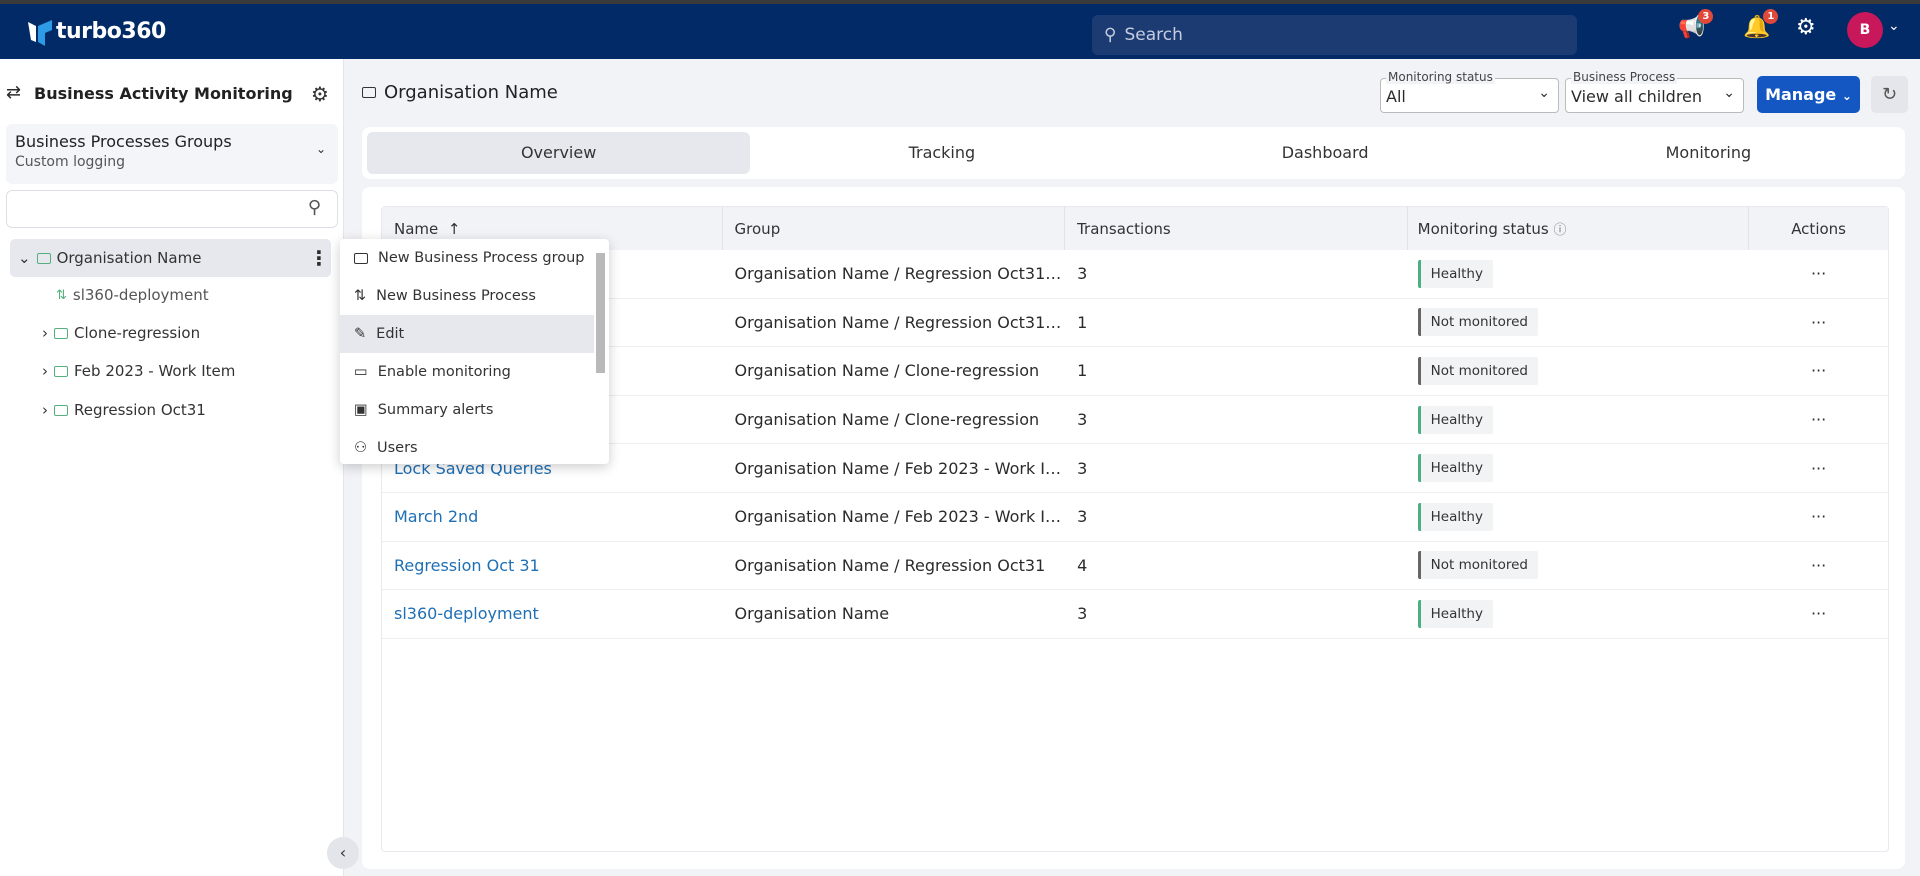 The height and width of the screenshot is (876, 1920). Describe the element at coordinates (1082, 565) in the screenshot. I see `transactions-cell: 4` at that location.